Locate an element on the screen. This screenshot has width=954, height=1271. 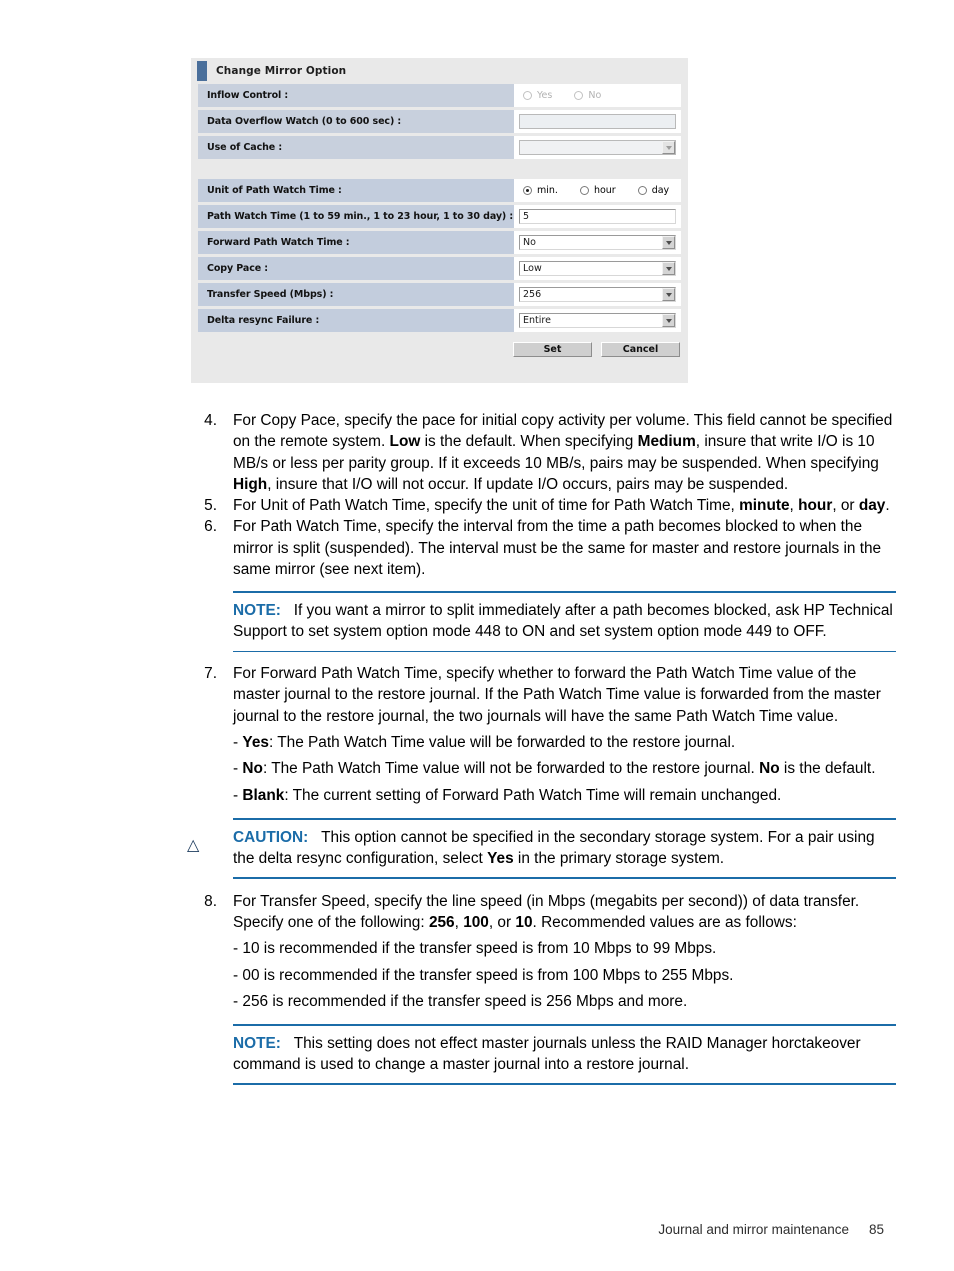
caution-triangle-icon: △ is located at coordinates (193, 844).